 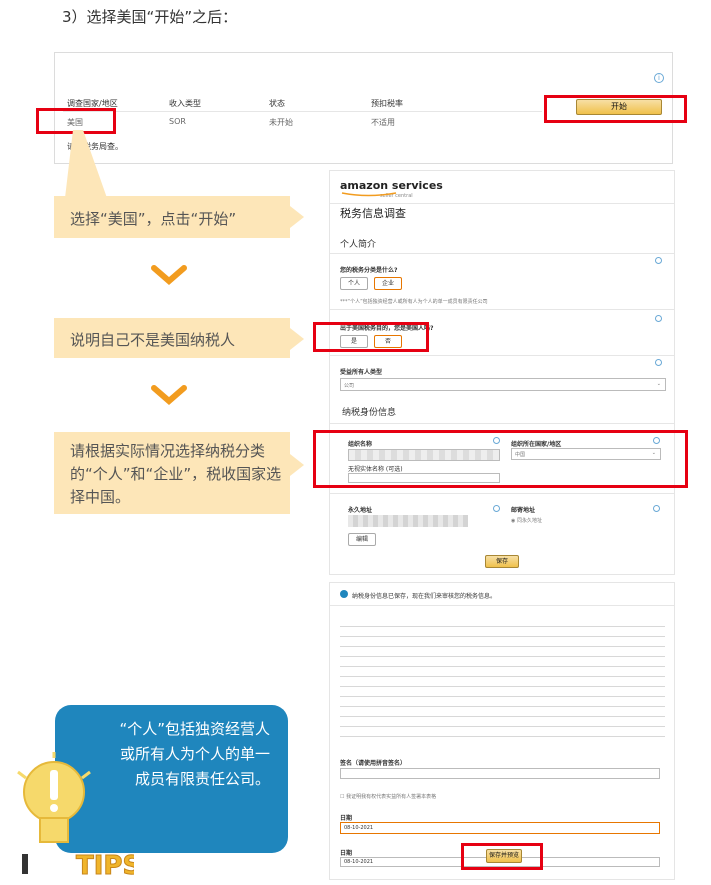 I want to click on individual-option: 个人, so click(x=354, y=283).